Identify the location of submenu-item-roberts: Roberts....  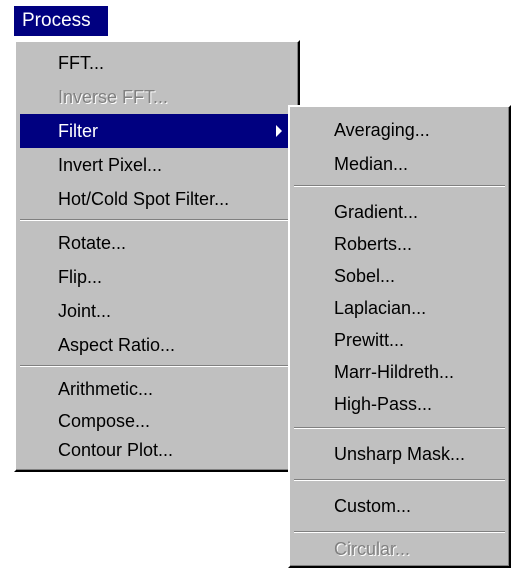
(399, 244).